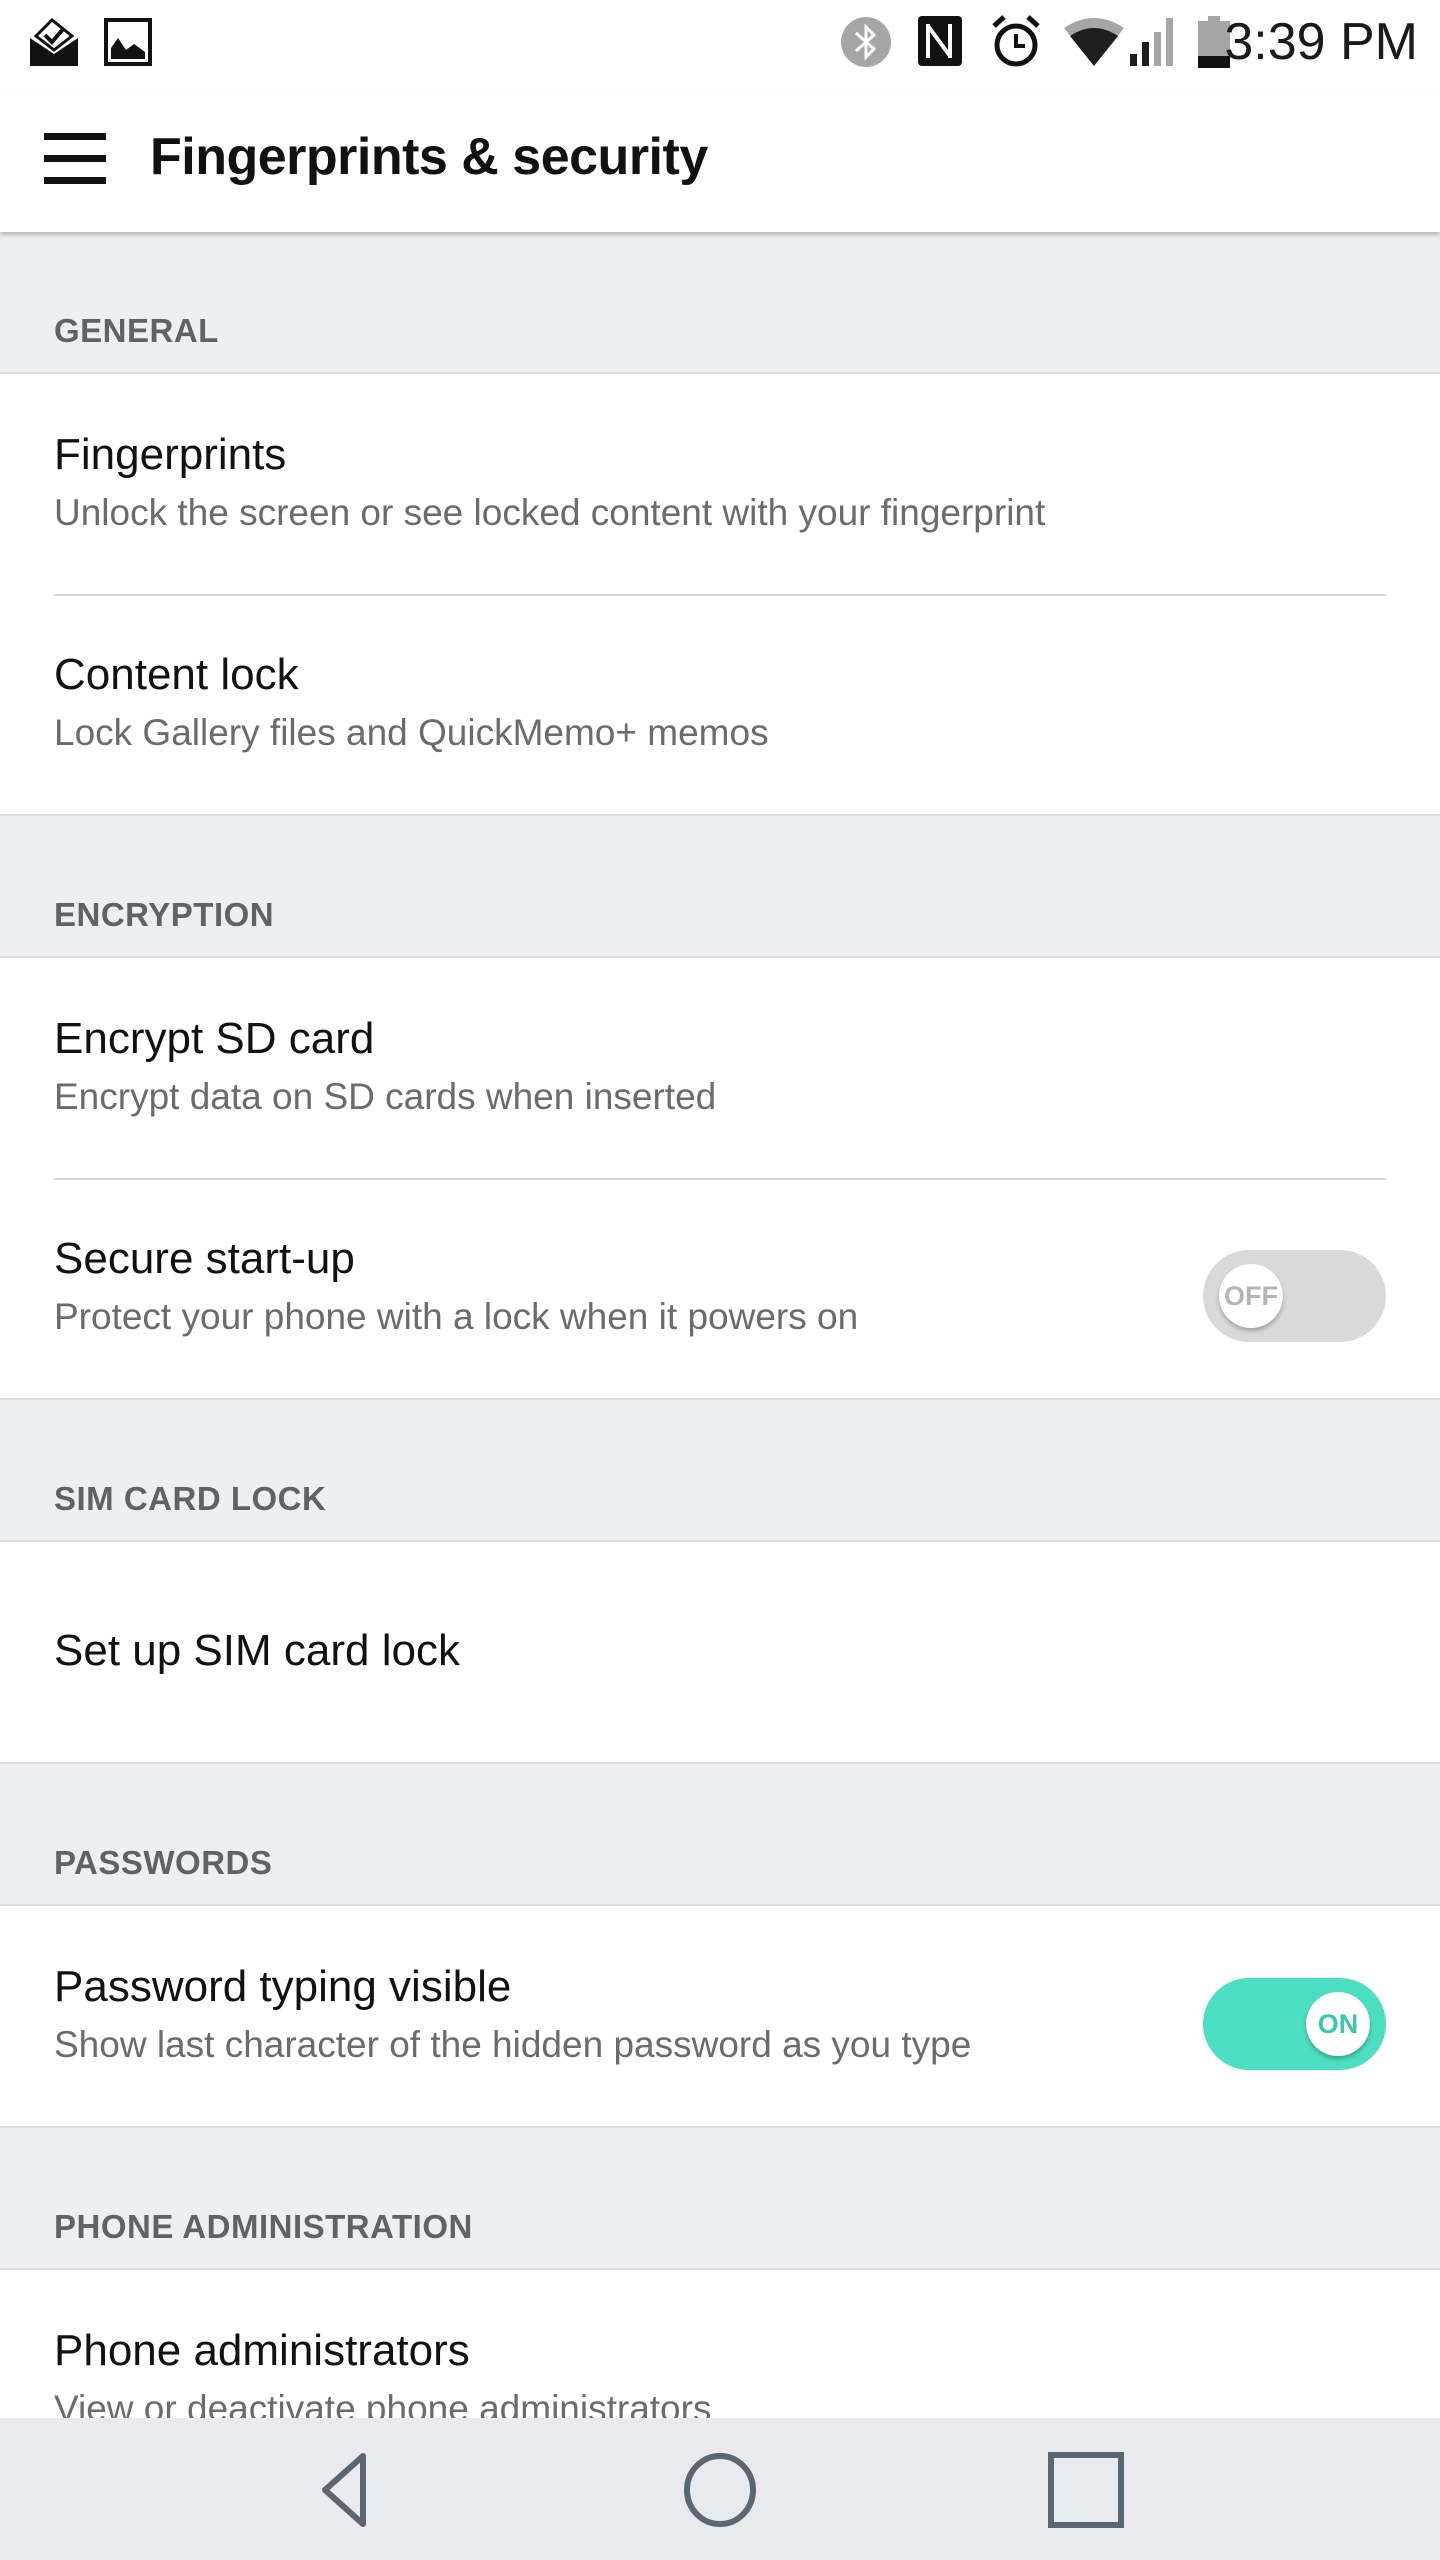  I want to click on alarm-icon, so click(1016, 41).